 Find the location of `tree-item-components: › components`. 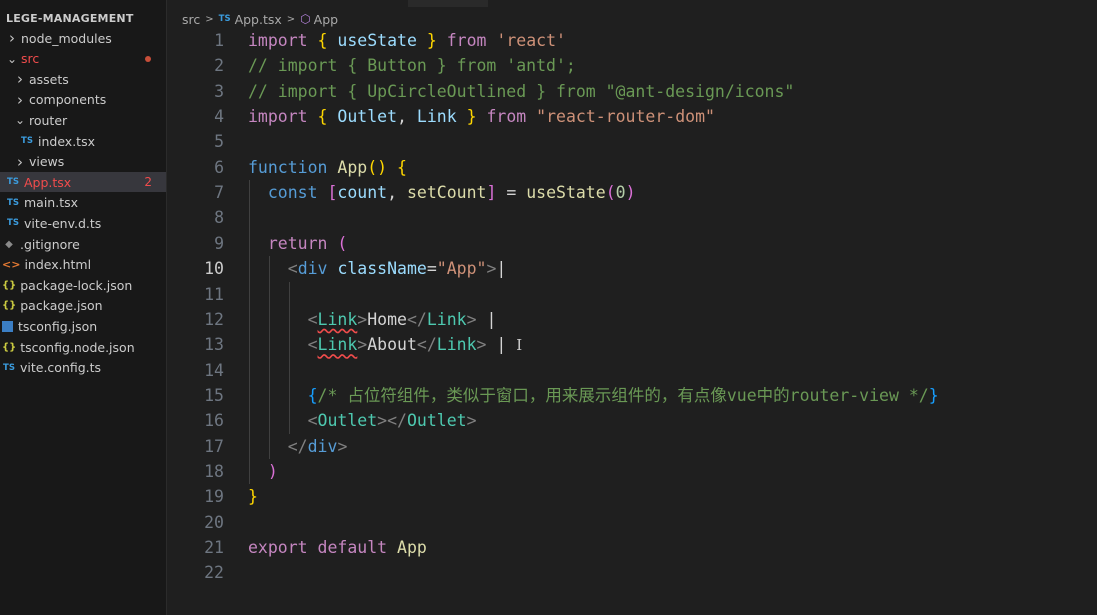

tree-item-components: › components is located at coordinates (83, 100).